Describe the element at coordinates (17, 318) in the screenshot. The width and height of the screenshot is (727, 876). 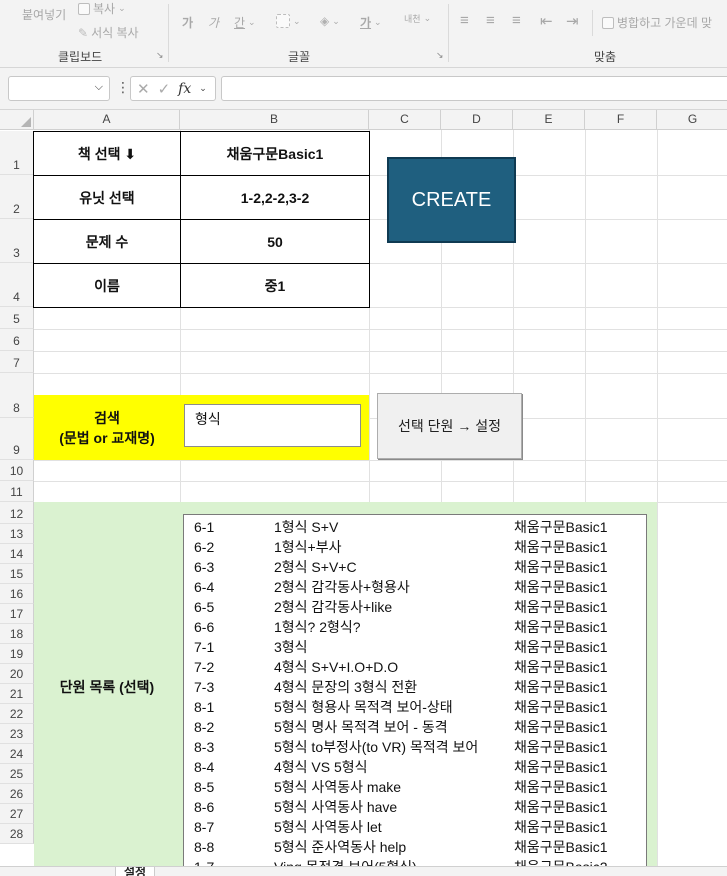
I see `row-header: 5` at that location.